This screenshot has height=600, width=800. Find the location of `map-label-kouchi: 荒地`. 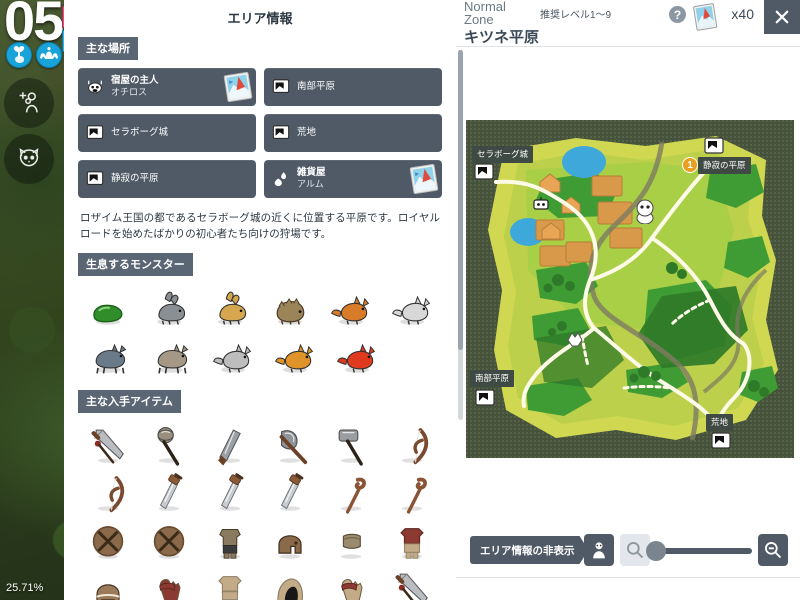

map-label-kouchi: 荒地 is located at coordinates (720, 422).